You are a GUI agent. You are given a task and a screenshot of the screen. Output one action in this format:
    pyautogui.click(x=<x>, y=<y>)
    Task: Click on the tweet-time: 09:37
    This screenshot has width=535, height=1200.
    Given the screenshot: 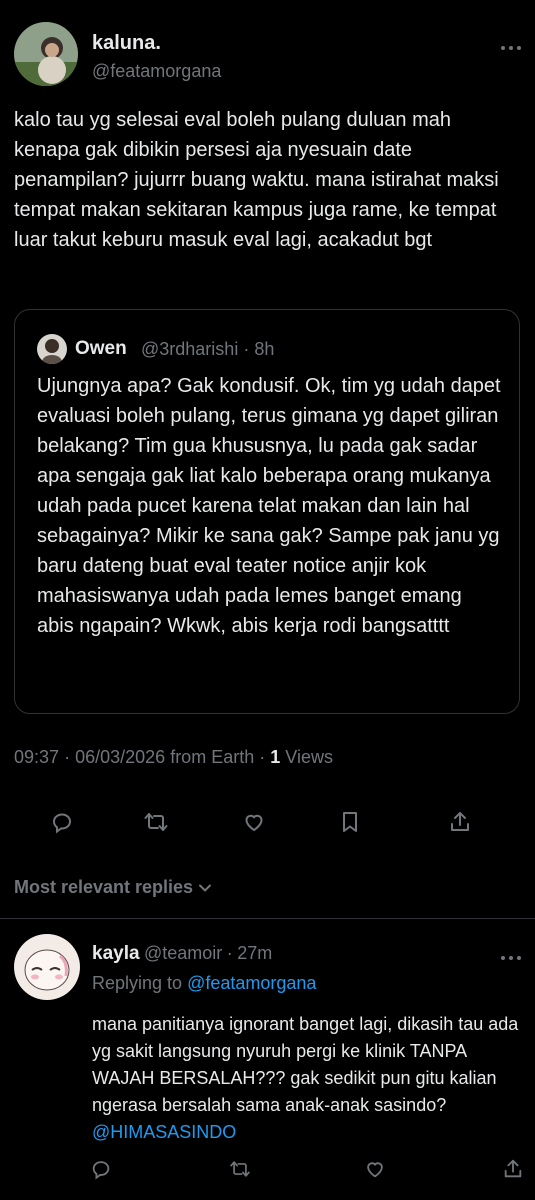 What is the action you would take?
    pyautogui.click(x=37, y=757)
    